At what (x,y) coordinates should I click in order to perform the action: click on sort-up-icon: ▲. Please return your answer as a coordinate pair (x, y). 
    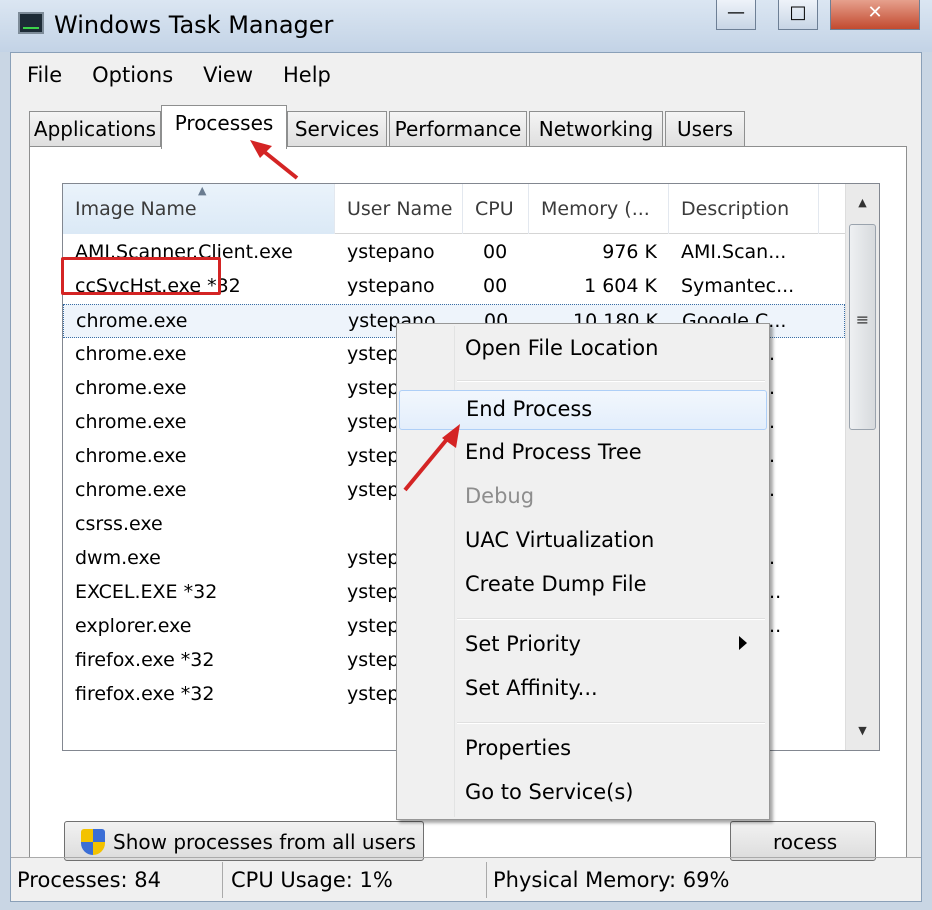
    Looking at the image, I should click on (202, 190).